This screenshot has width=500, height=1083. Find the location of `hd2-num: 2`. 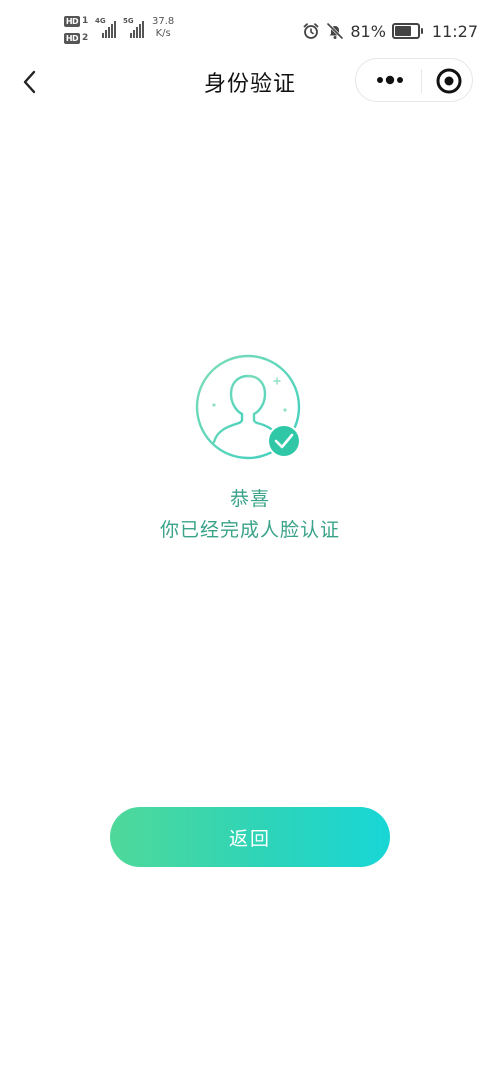

hd2-num: 2 is located at coordinates (85, 38).